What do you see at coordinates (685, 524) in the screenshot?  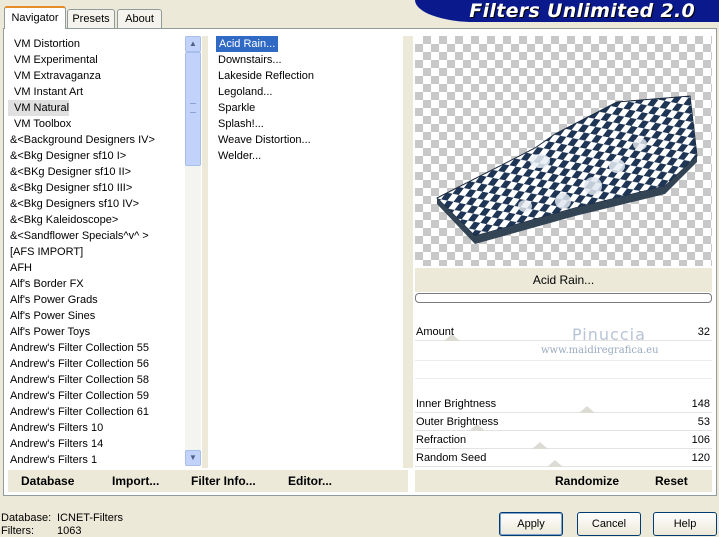 I see `help-button: Help` at bounding box center [685, 524].